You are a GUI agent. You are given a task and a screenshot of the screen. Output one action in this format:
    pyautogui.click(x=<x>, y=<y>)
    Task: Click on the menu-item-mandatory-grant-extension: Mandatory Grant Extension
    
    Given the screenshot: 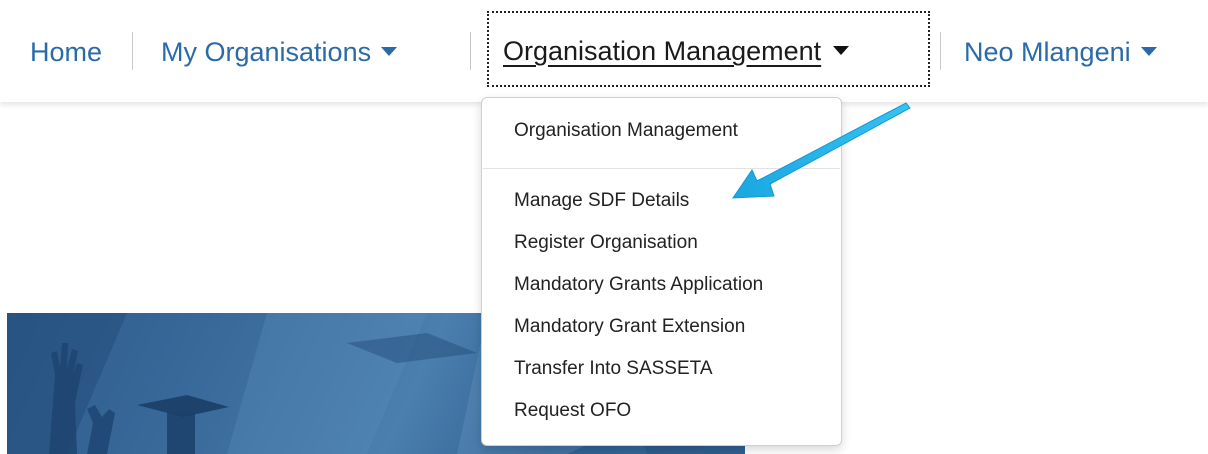 What is the action you would take?
    pyautogui.click(x=629, y=327)
    